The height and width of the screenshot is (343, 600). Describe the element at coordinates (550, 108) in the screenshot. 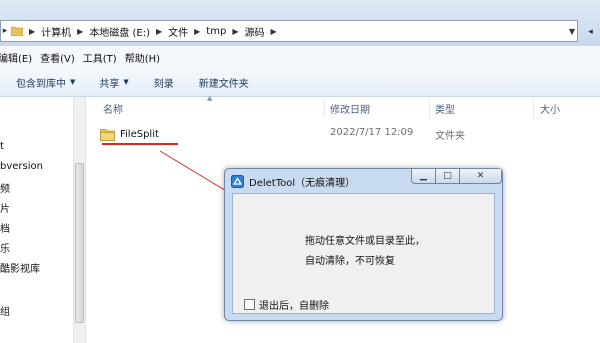

I see `column-header-size: 大小` at that location.